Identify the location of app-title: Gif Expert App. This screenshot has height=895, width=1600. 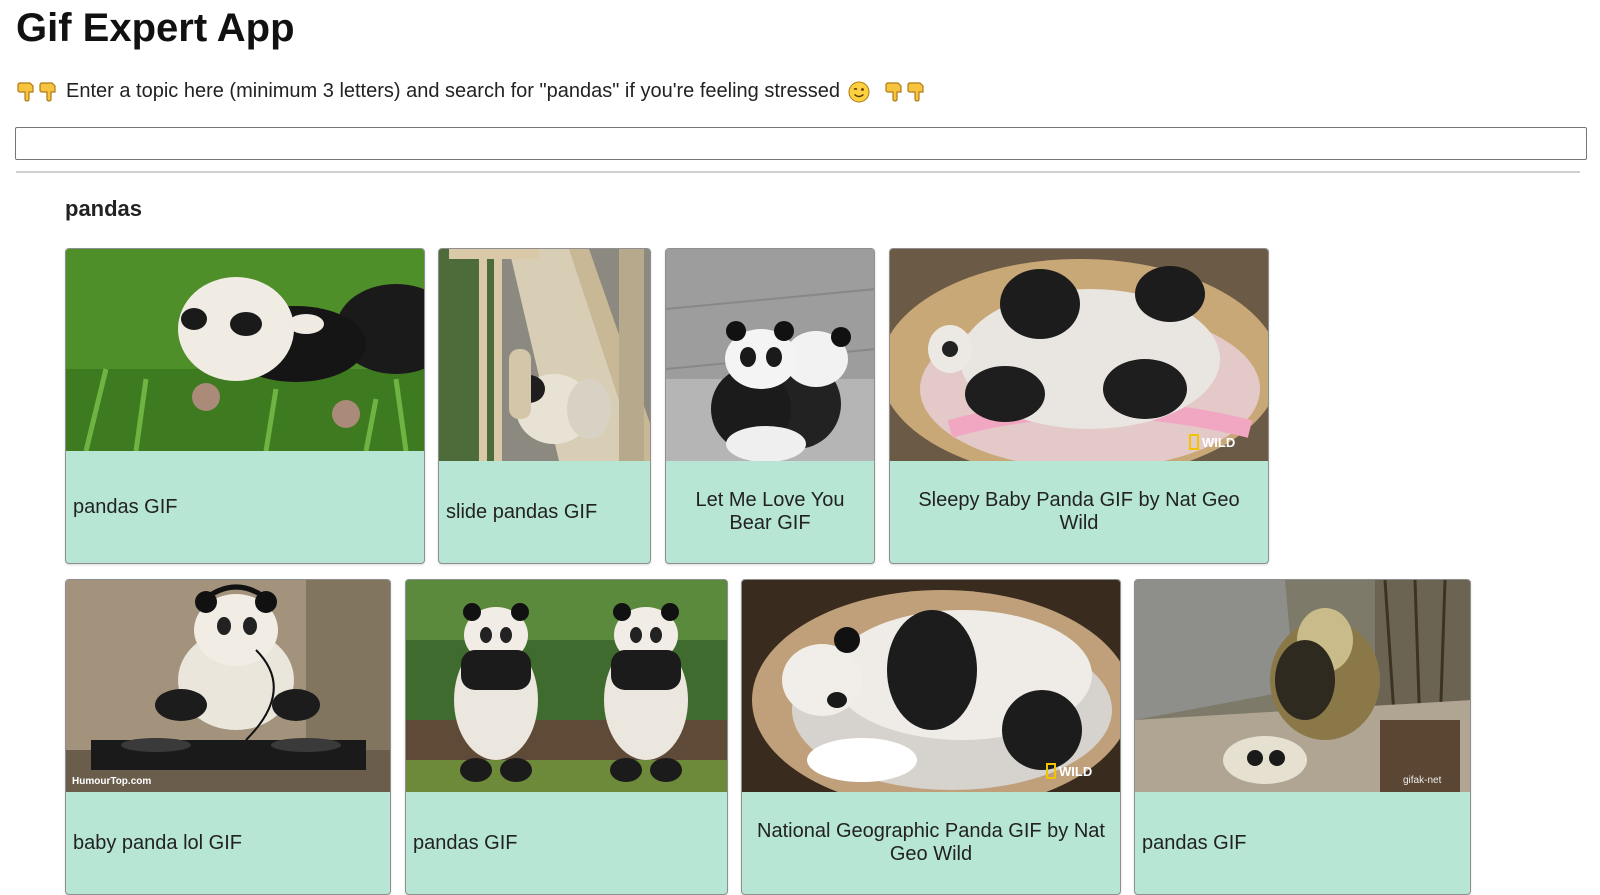
(155, 28).